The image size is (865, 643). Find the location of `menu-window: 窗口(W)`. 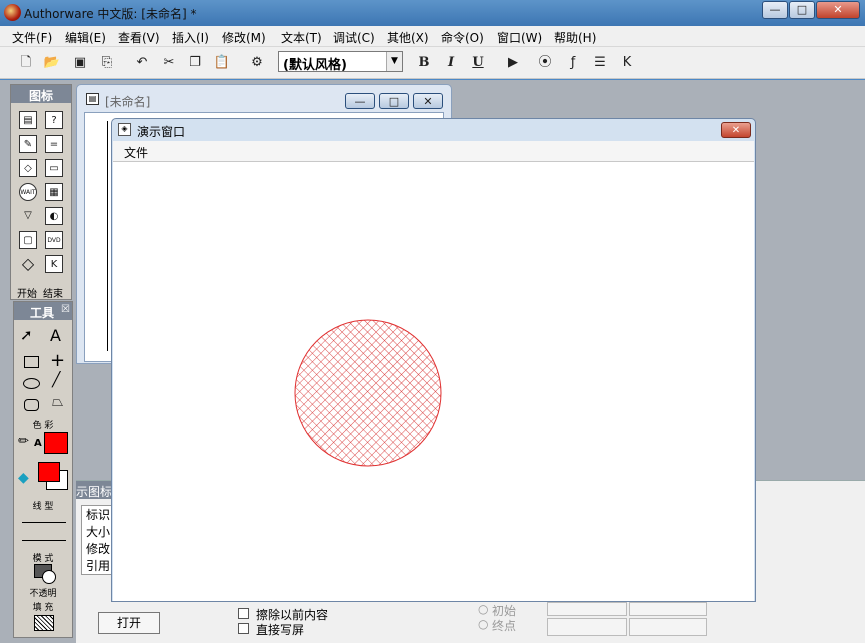

menu-window: 窗口(W) is located at coordinates (519, 37).